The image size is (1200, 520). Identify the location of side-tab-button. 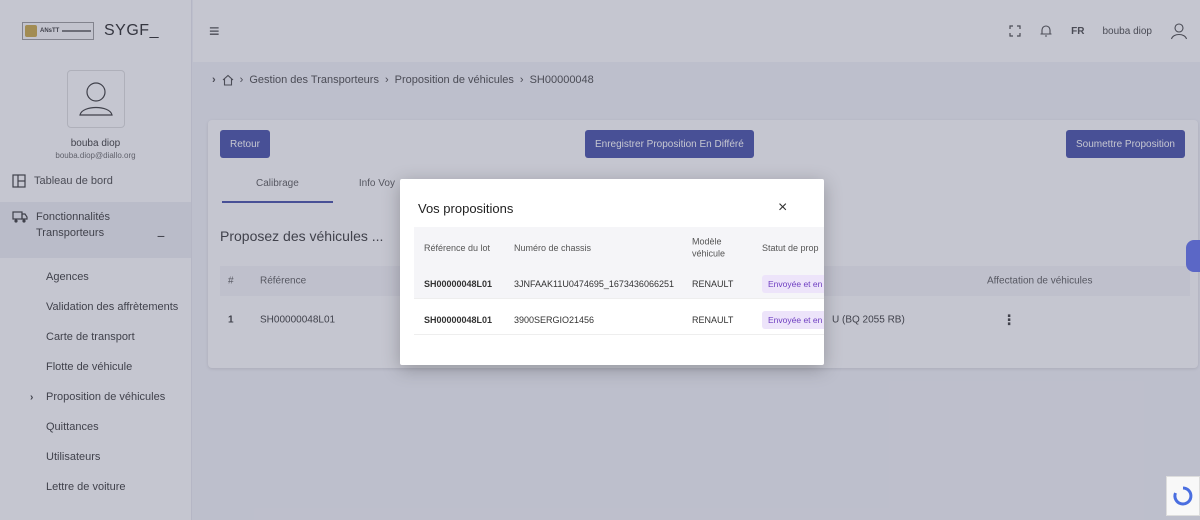
(1193, 256).